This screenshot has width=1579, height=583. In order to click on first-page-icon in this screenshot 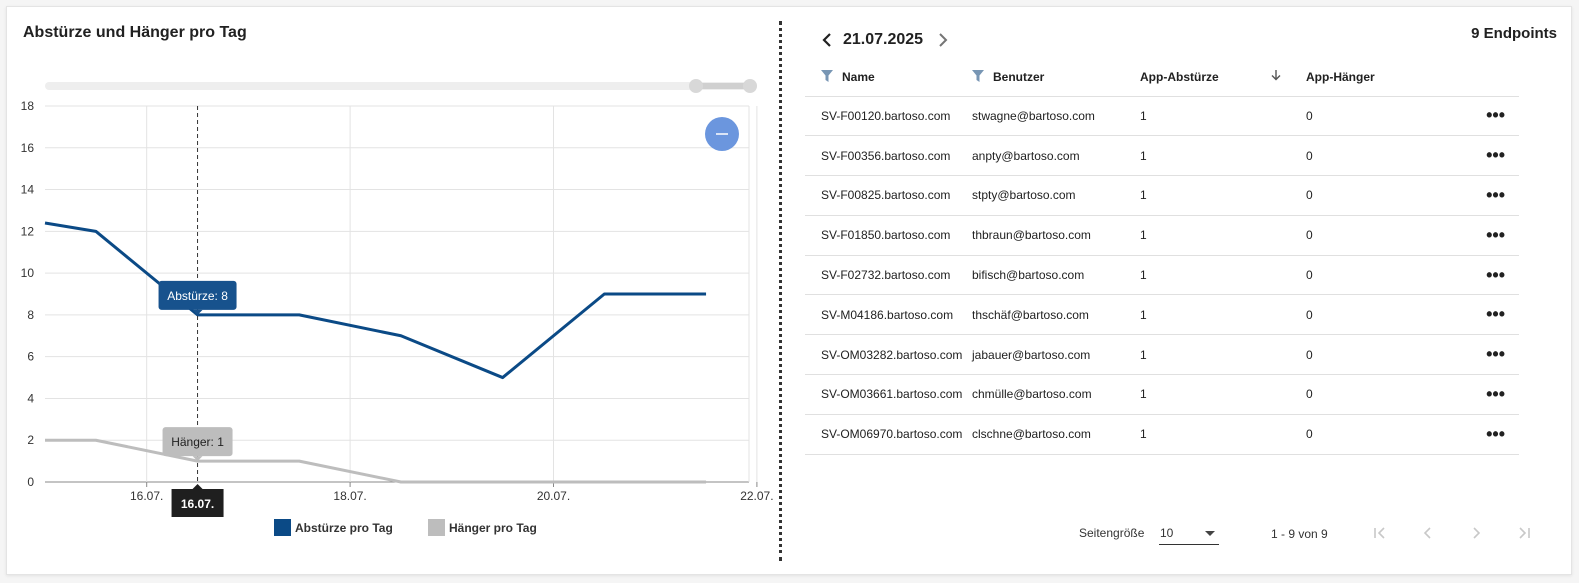, I will do `click(1380, 533)`.